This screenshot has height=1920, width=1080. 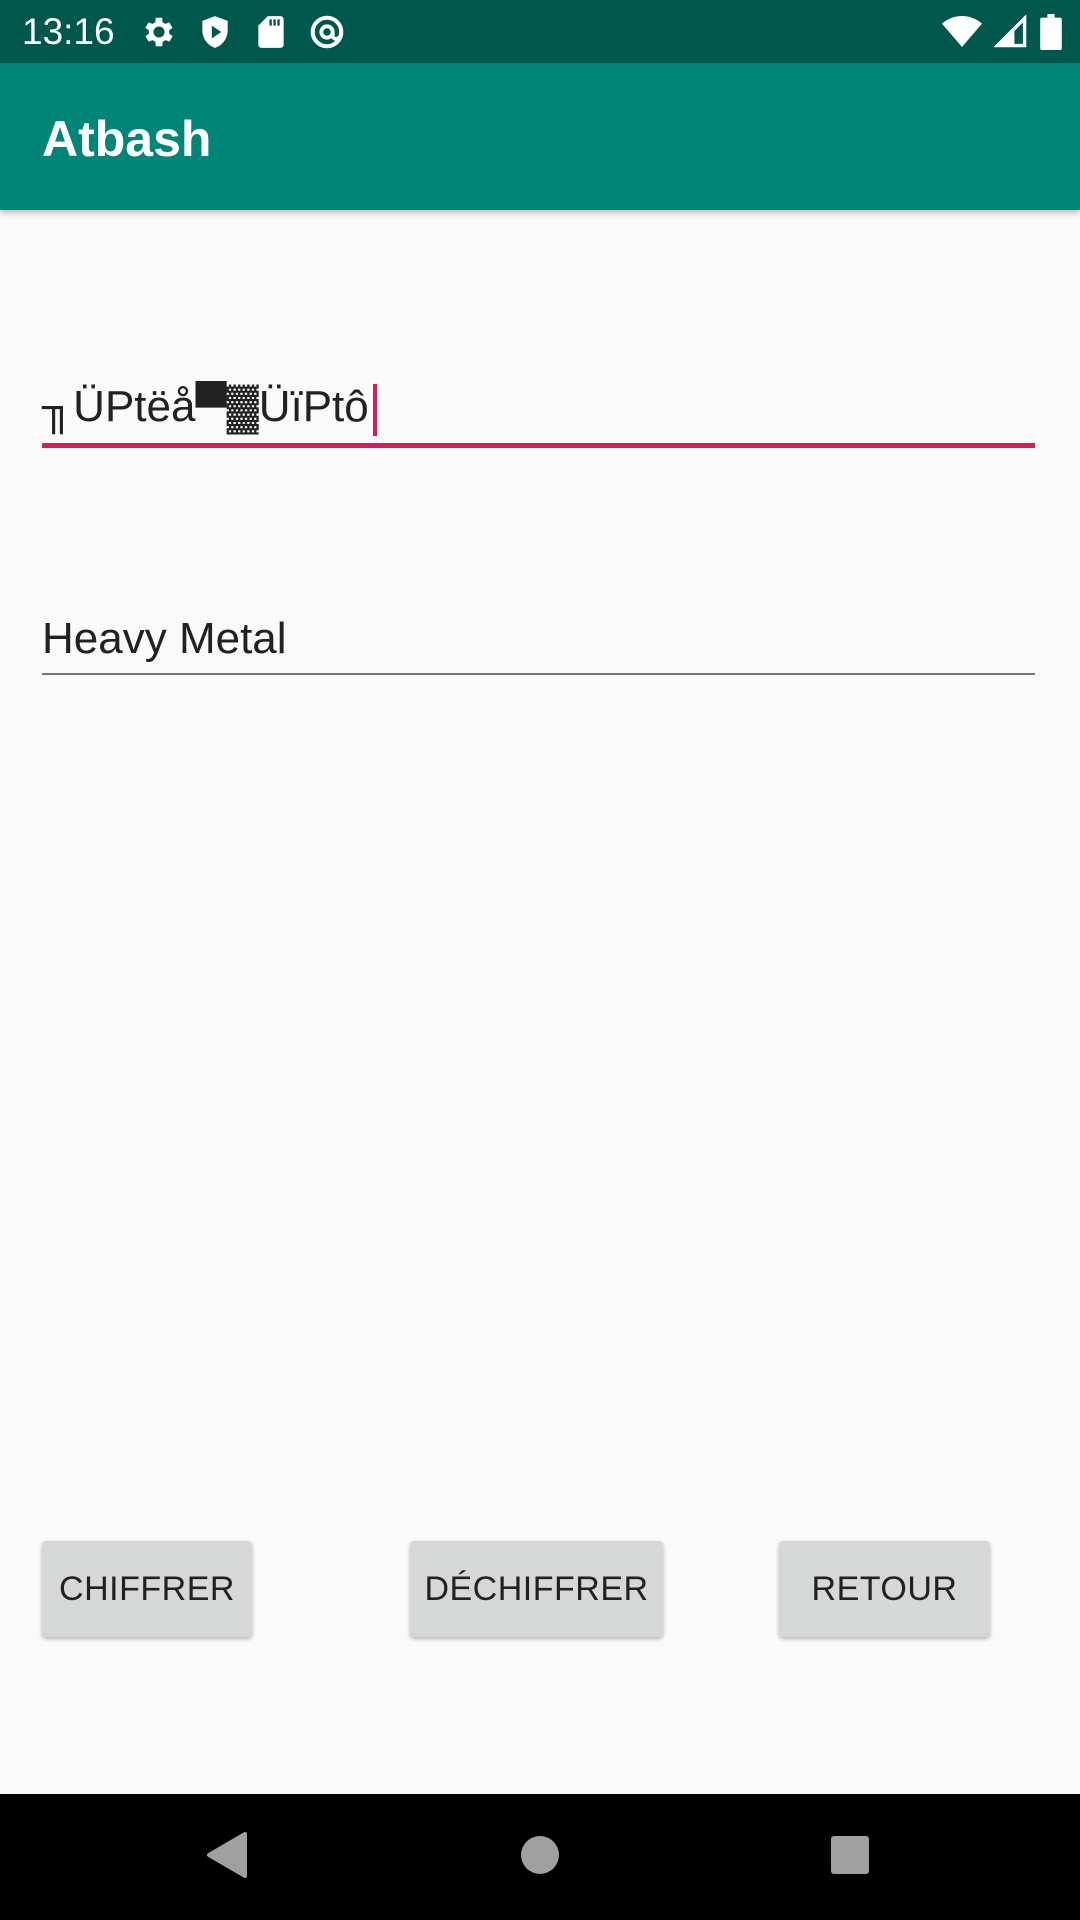 What do you see at coordinates (536, 1589) in the screenshot?
I see `decrypt-button: DÉCHIFFRER` at bounding box center [536, 1589].